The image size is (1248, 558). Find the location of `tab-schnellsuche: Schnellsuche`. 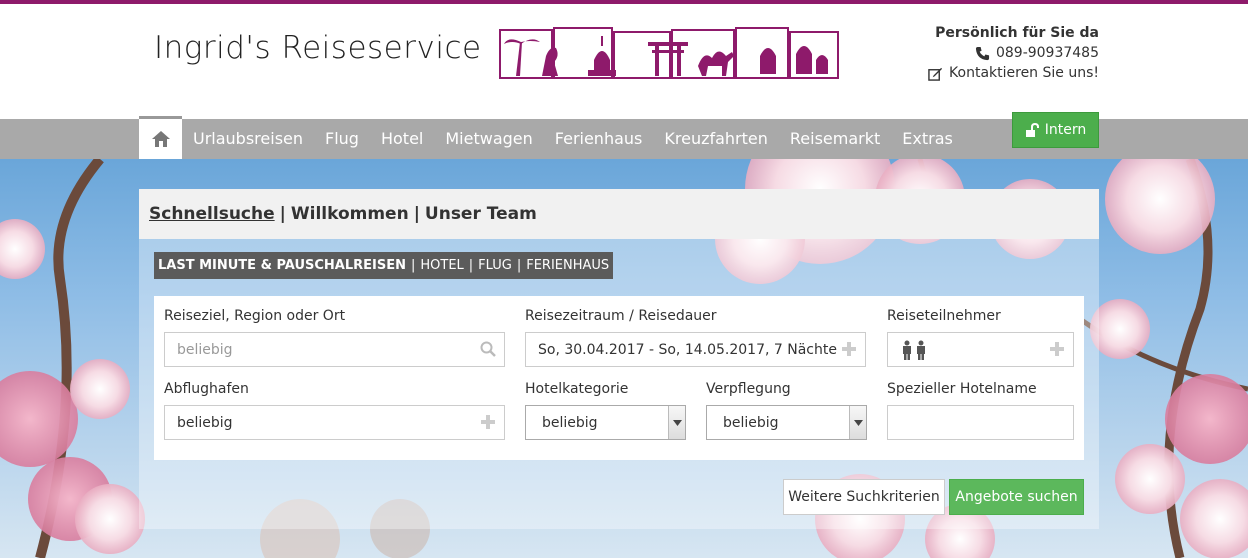

tab-schnellsuche: Schnellsuche is located at coordinates (212, 214).